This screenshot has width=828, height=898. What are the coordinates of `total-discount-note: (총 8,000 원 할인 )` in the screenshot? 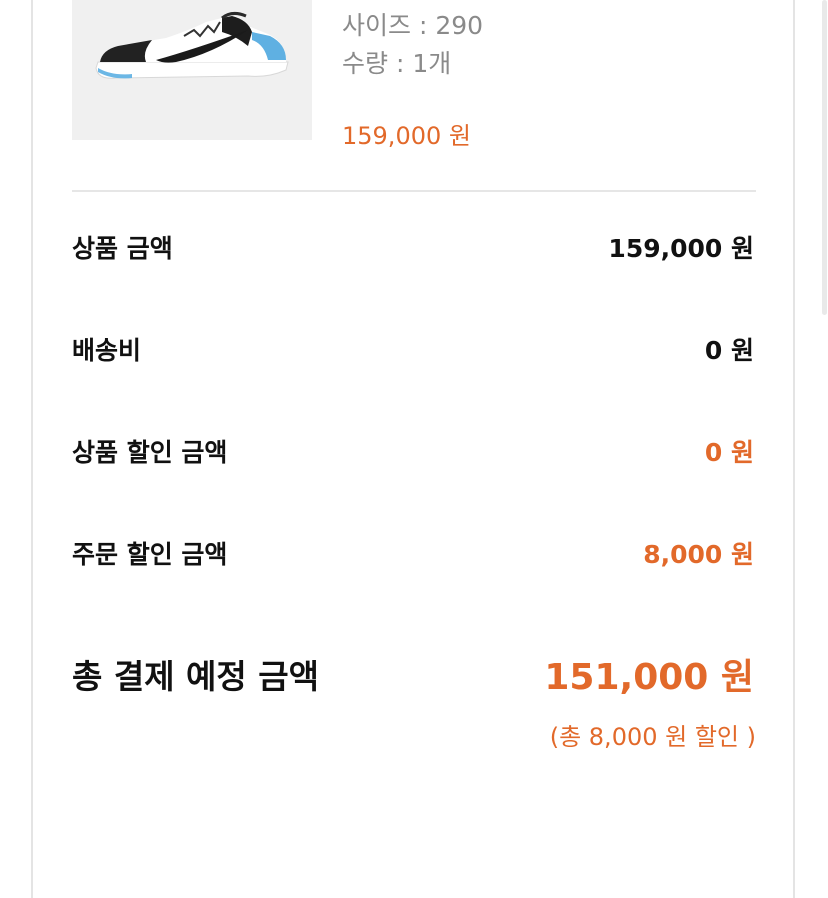 It's located at (652, 737).